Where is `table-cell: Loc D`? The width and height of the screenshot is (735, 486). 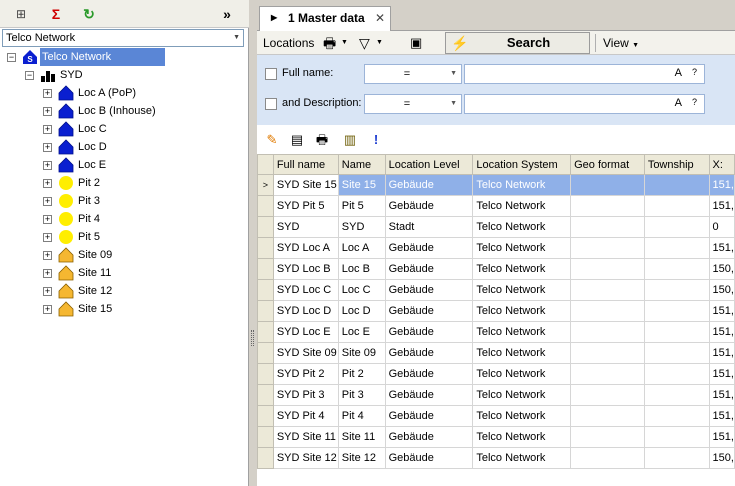 table-cell: Loc D is located at coordinates (361, 311).